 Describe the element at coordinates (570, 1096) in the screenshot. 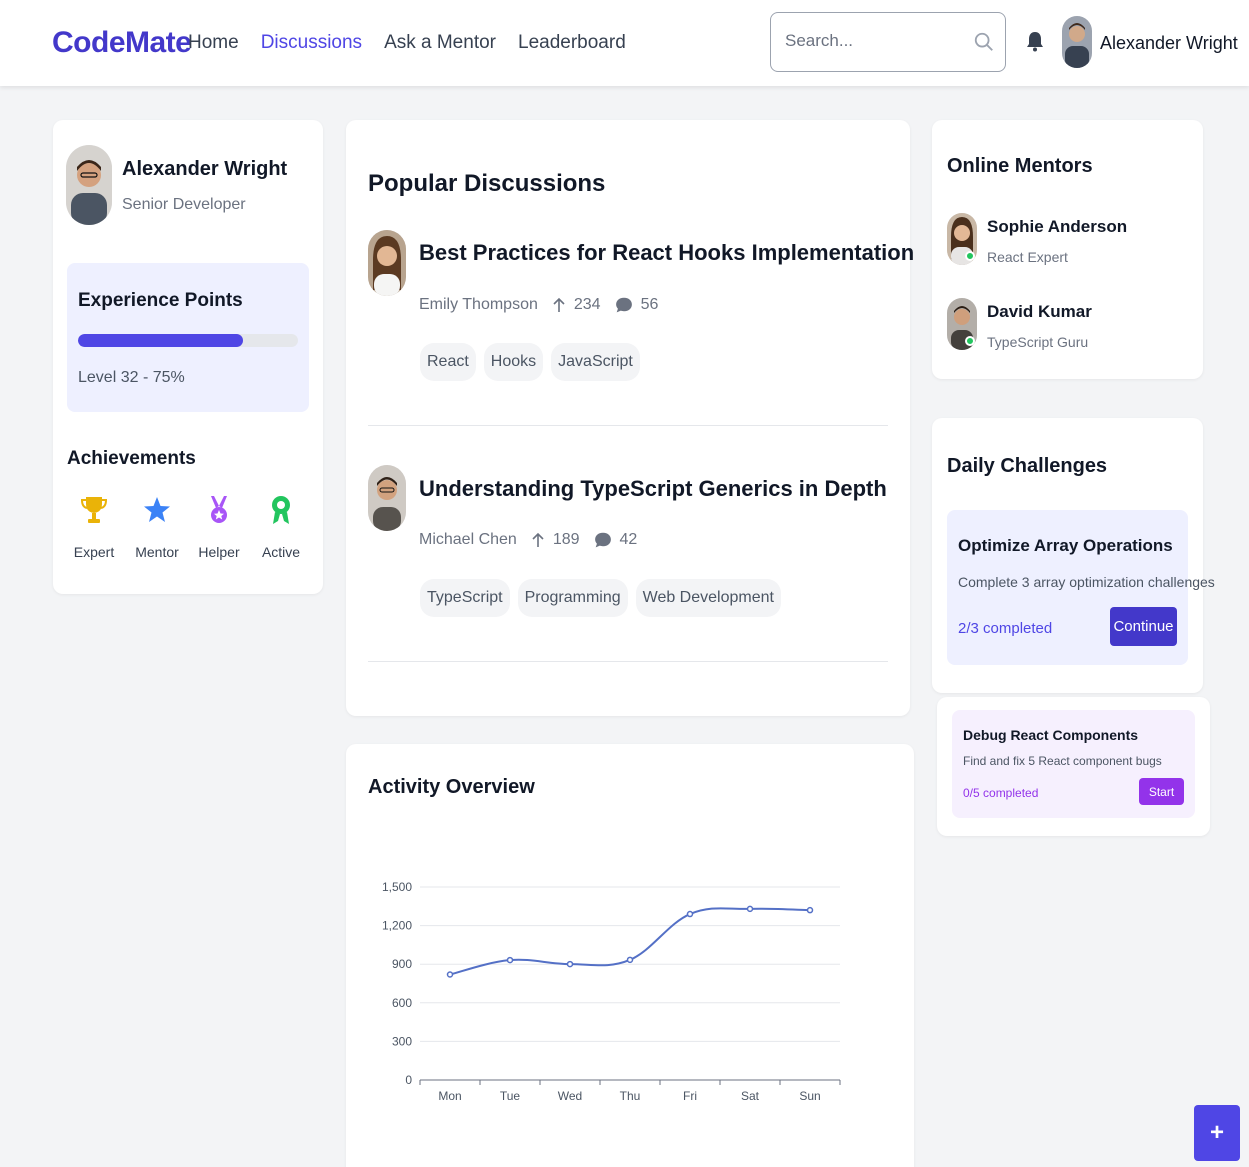

I see `chart-x-tick-label: Wed` at that location.